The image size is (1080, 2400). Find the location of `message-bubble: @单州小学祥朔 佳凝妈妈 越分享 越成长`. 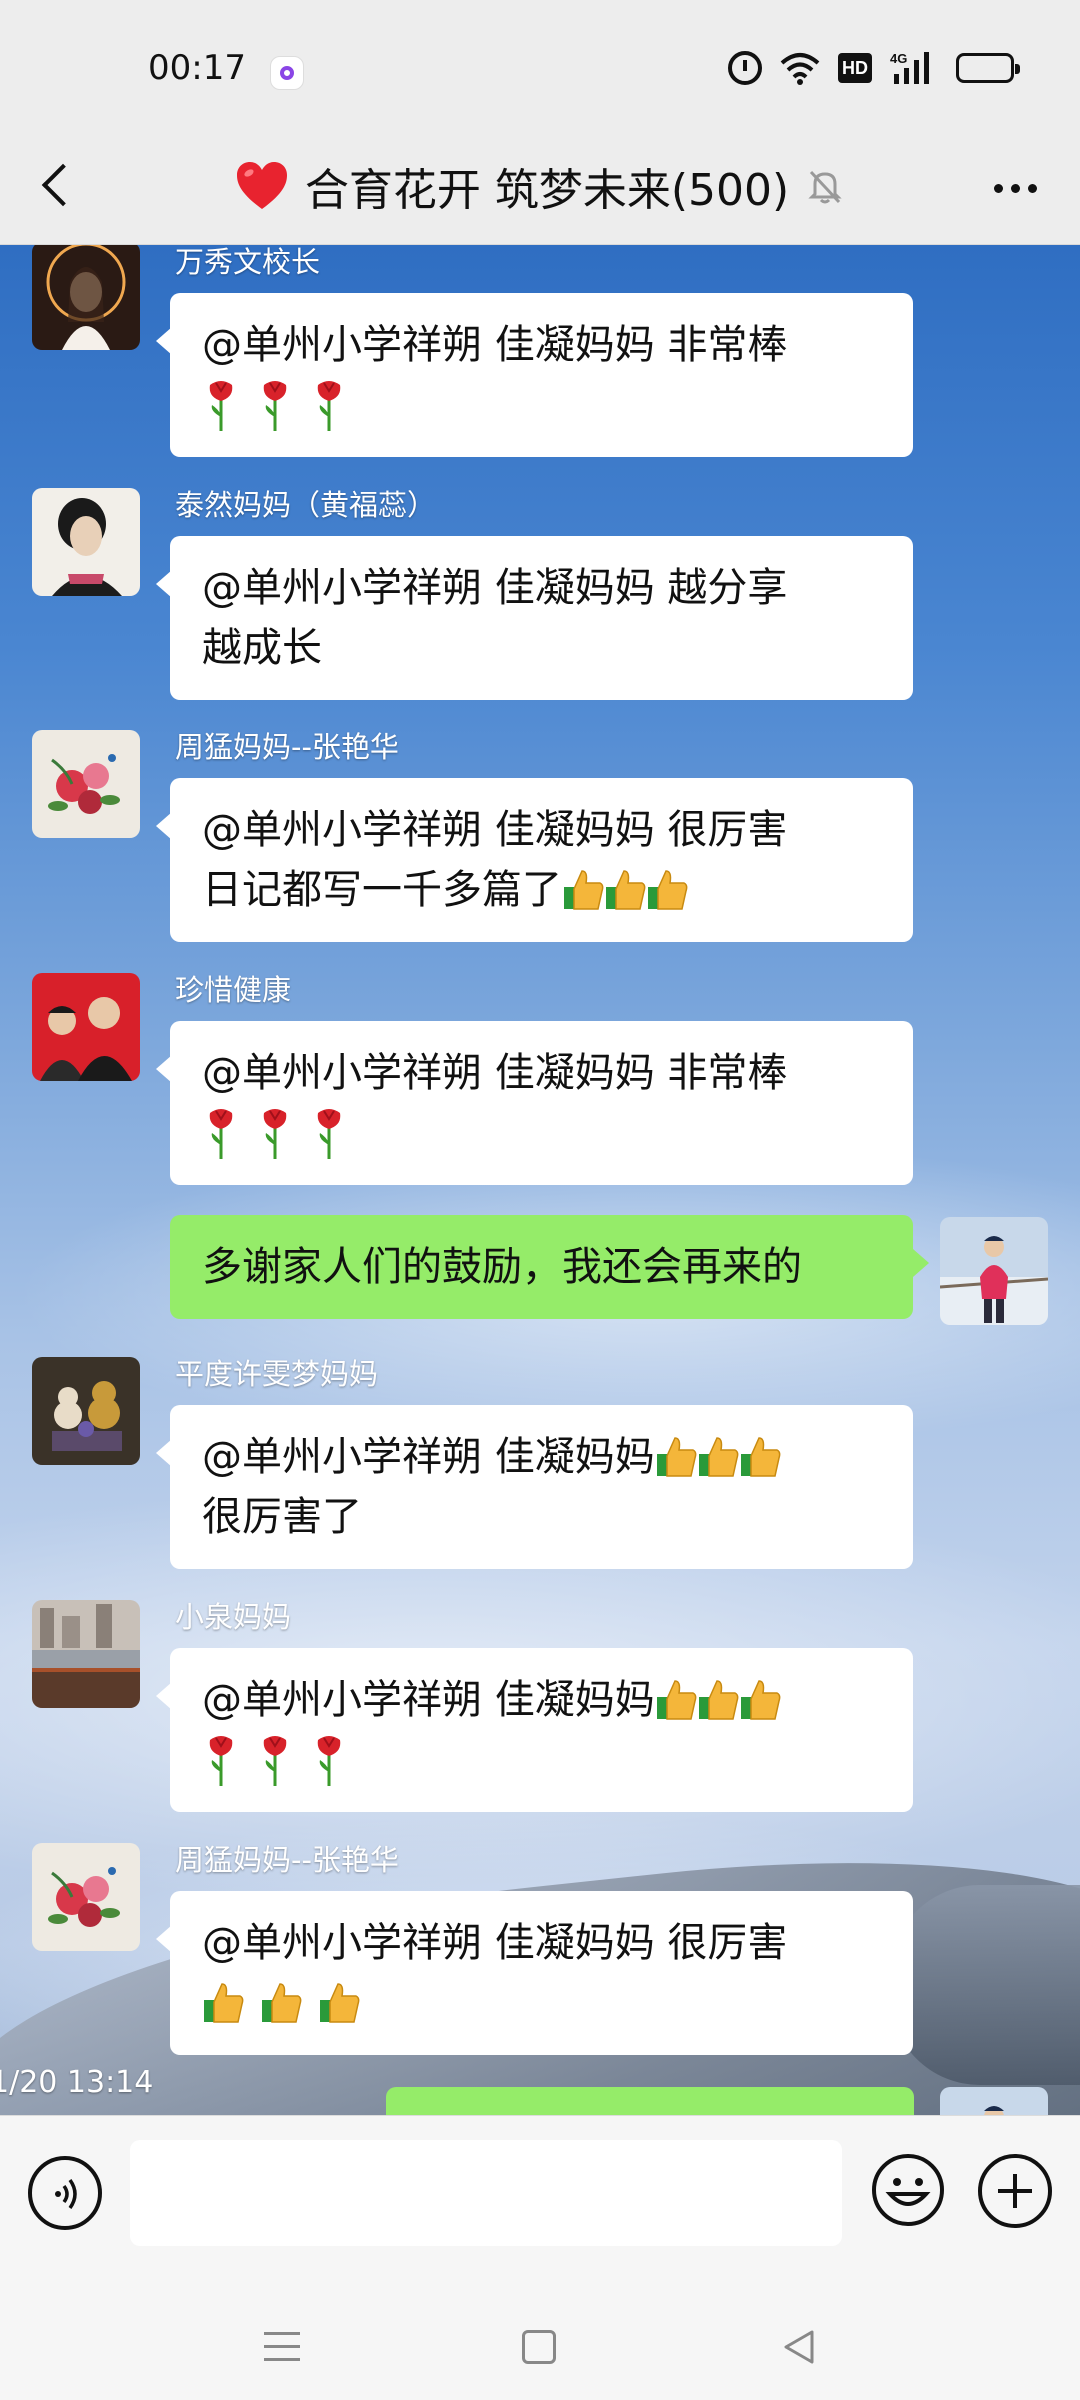

message-bubble: @单州小学祥朔 佳凝妈妈 越分享 越成长 is located at coordinates (534, 618).